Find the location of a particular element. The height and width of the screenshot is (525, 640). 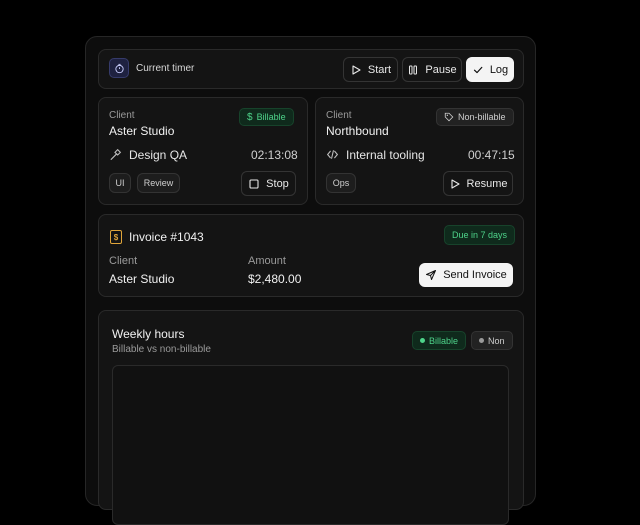

legend-billable: Billable is located at coordinates (439, 340).